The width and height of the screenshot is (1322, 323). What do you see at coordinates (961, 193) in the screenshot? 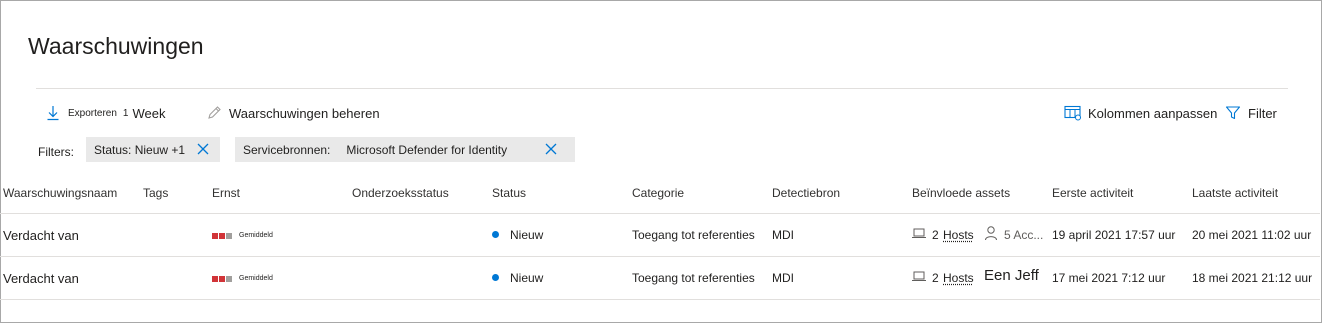
I see `column-header-impacted-assets: Beïnvloede assets` at bounding box center [961, 193].